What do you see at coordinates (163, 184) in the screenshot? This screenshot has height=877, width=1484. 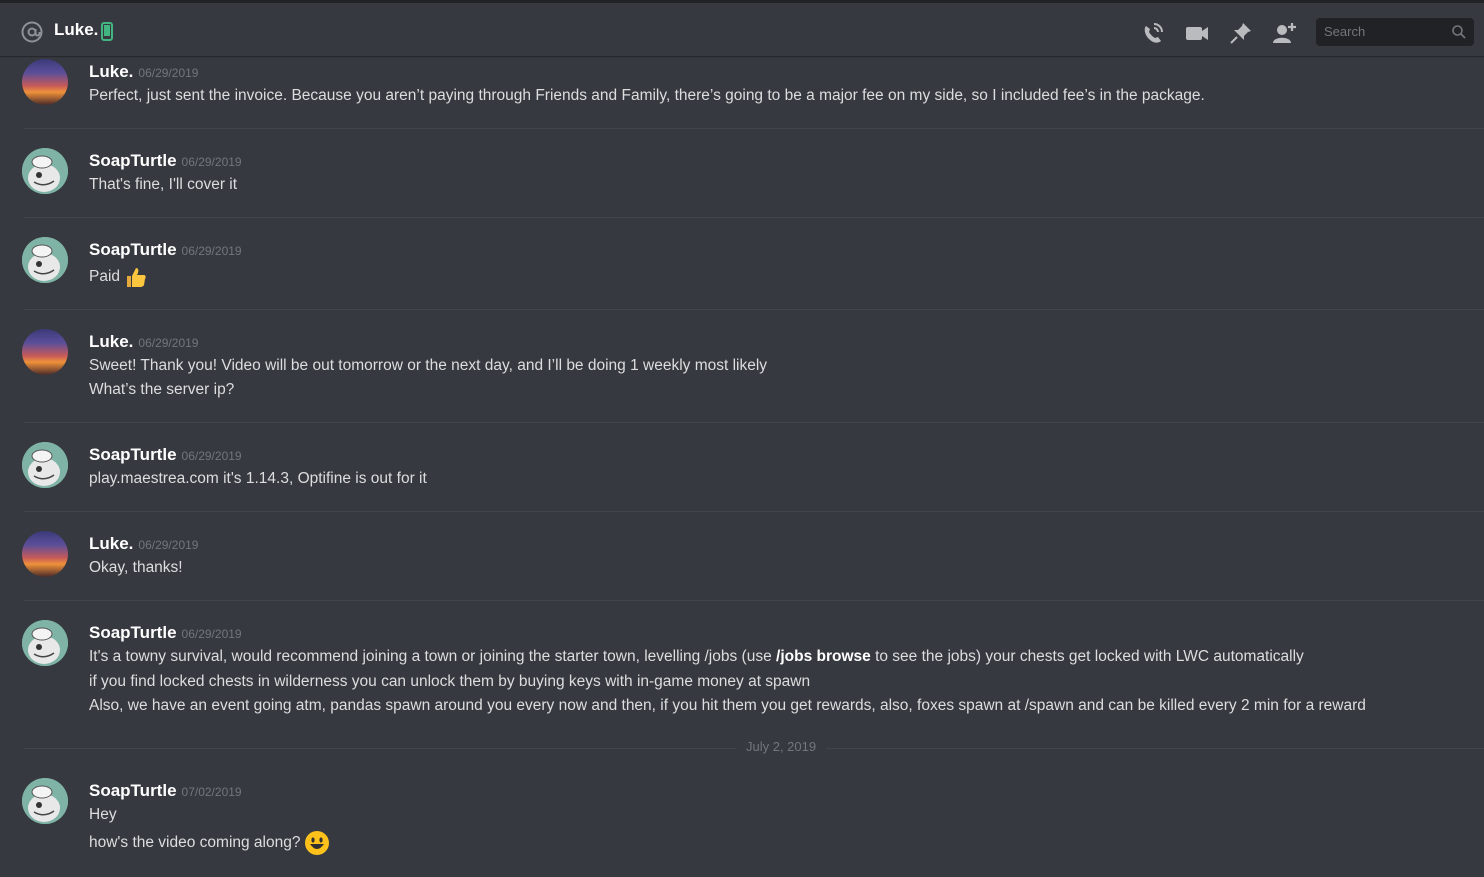 I see `message-text: That's fine, I'll cover it` at bounding box center [163, 184].